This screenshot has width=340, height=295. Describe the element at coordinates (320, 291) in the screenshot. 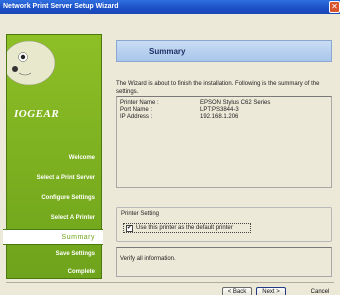

I see `cancel-button: Cancel` at that location.